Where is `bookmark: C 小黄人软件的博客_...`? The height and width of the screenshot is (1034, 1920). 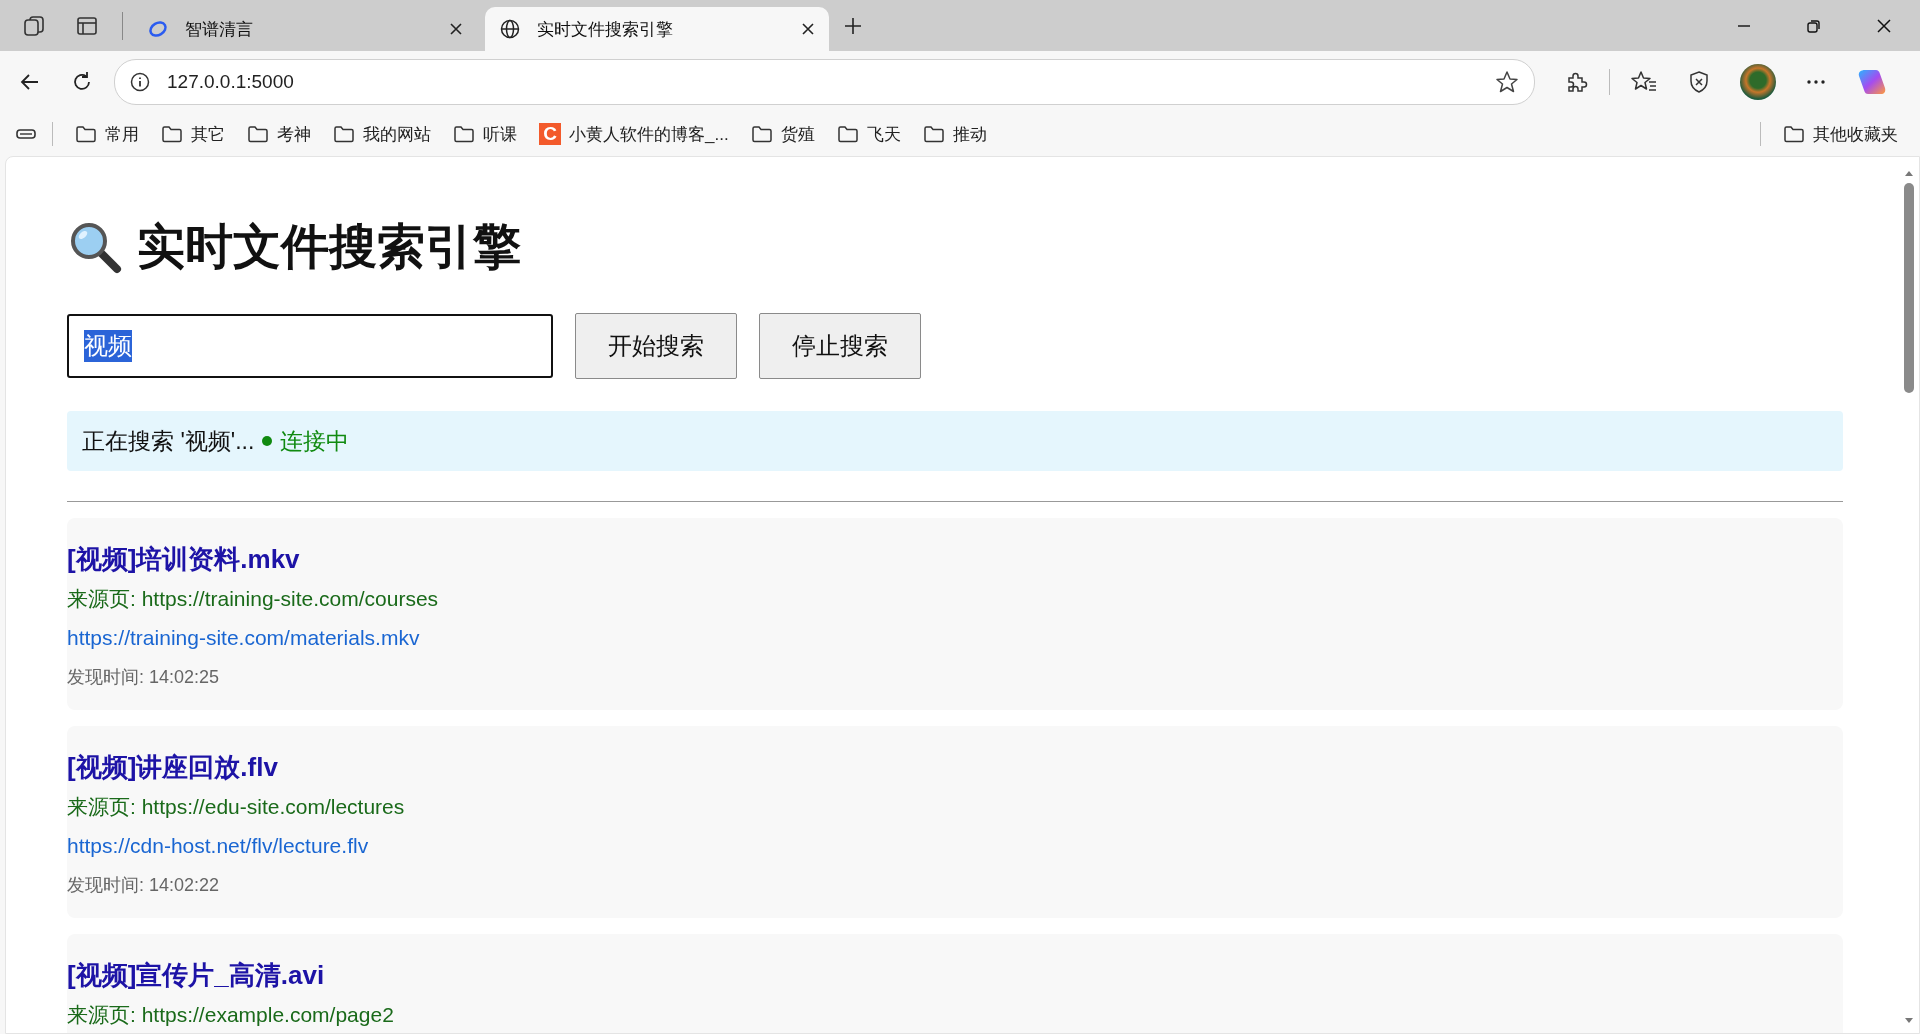
bookmark: C 小黄人软件的博客_... is located at coordinates (634, 134).